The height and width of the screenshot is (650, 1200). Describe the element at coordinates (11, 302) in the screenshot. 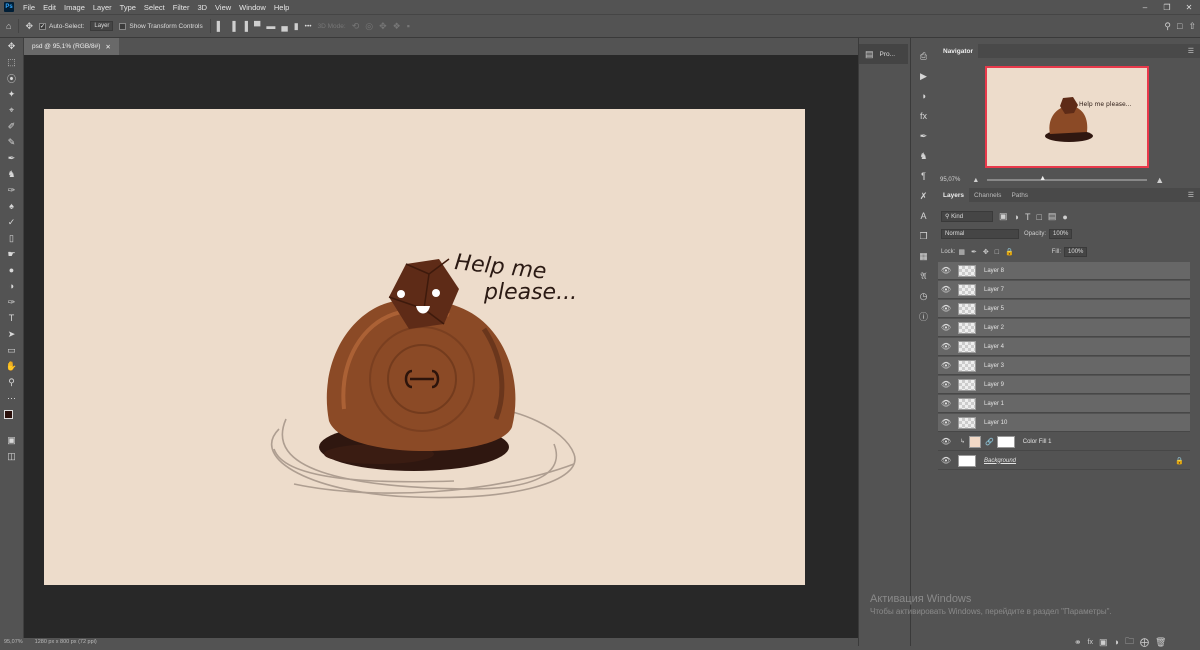

I see `pen-tool-icon: ✑` at that location.